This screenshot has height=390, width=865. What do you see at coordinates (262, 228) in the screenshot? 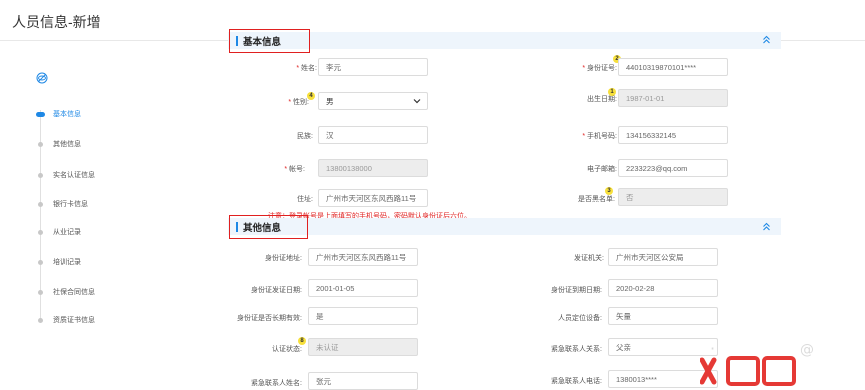
I see `section-title-text: 其他信息` at bounding box center [262, 228].